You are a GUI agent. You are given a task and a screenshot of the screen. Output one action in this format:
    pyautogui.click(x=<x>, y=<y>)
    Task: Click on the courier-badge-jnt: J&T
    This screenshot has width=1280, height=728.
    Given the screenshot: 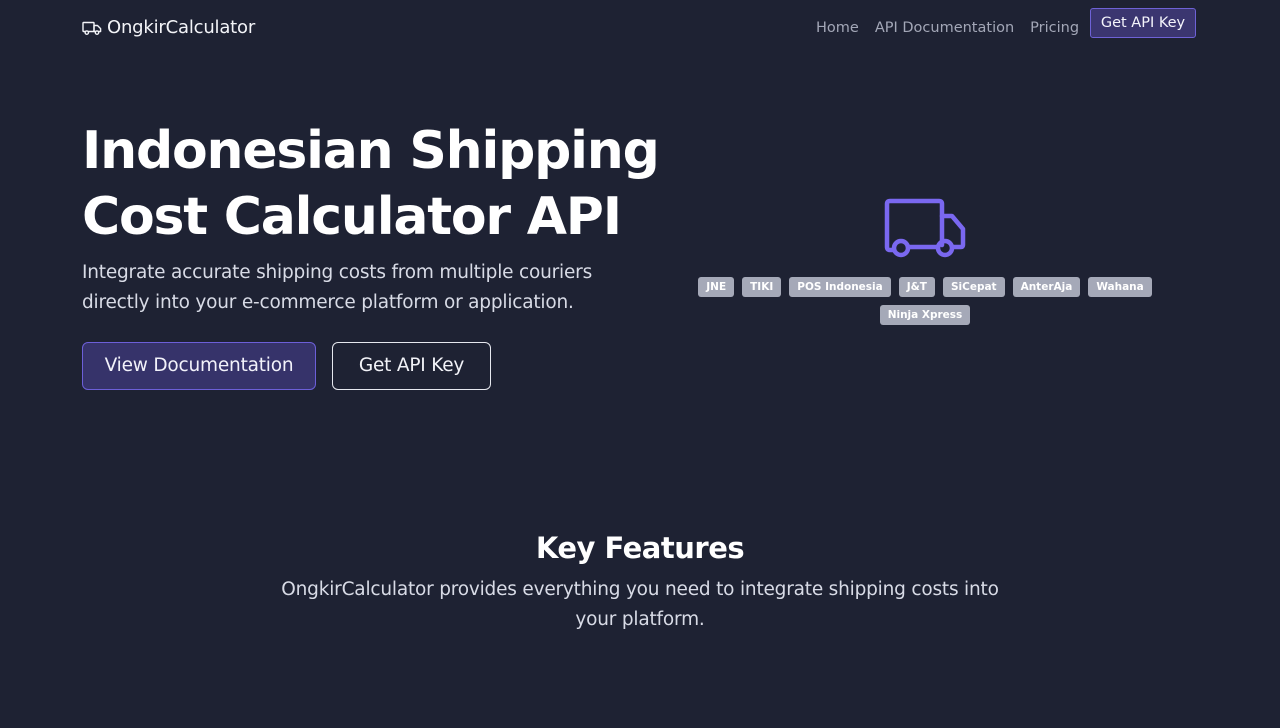 What is the action you would take?
    pyautogui.click(x=916, y=287)
    